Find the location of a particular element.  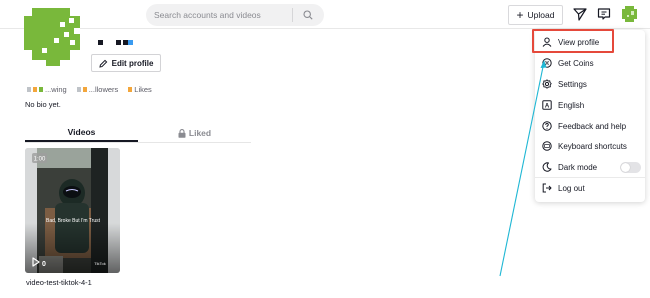

user-avatar is located at coordinates (629, 14).